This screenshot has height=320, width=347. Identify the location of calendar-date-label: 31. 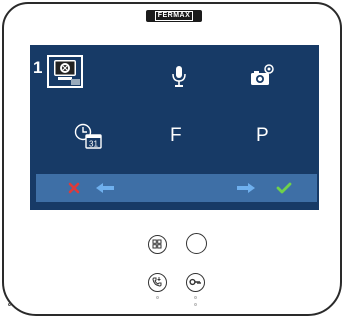
(93, 144).